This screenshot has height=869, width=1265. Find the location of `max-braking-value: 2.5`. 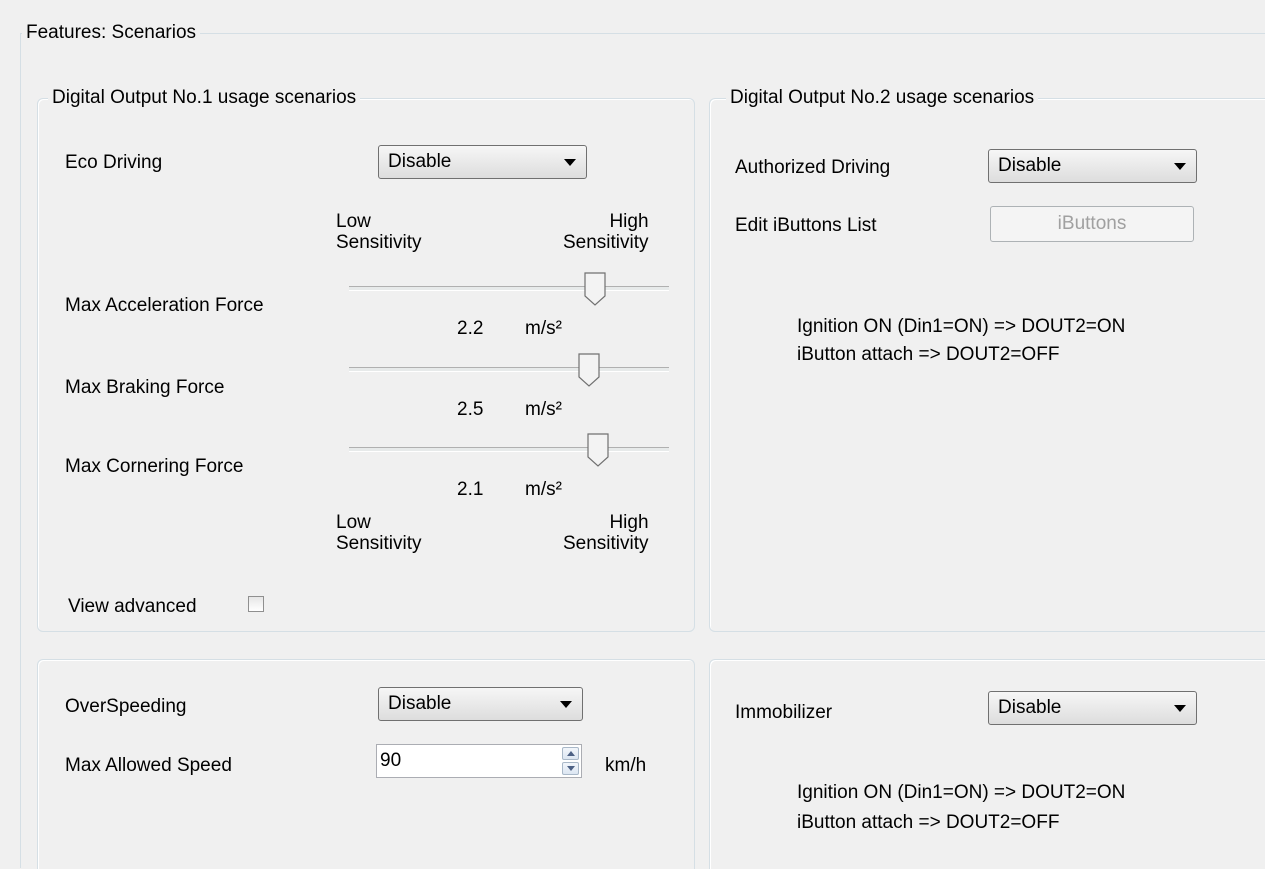

max-braking-value: 2.5 is located at coordinates (470, 409).